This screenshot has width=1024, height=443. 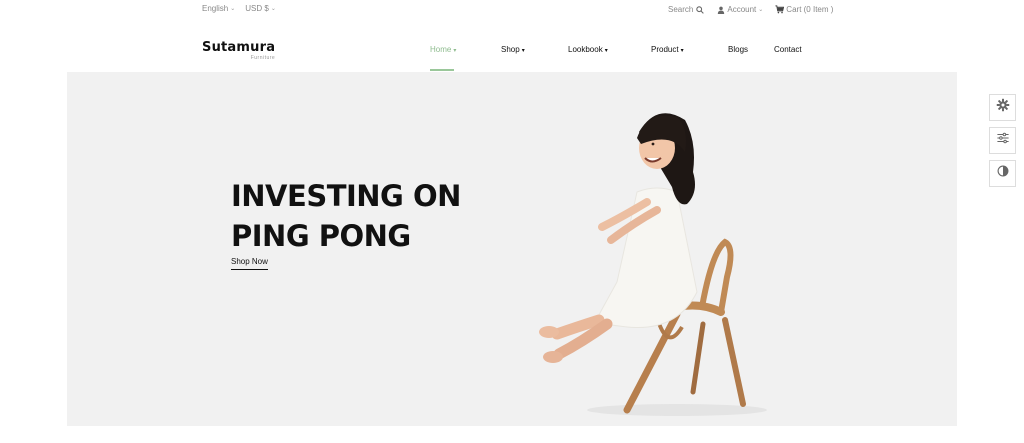 I want to click on top-bar-right: Search Account ⌄ Cart (0 Item ), so click(x=750, y=9).